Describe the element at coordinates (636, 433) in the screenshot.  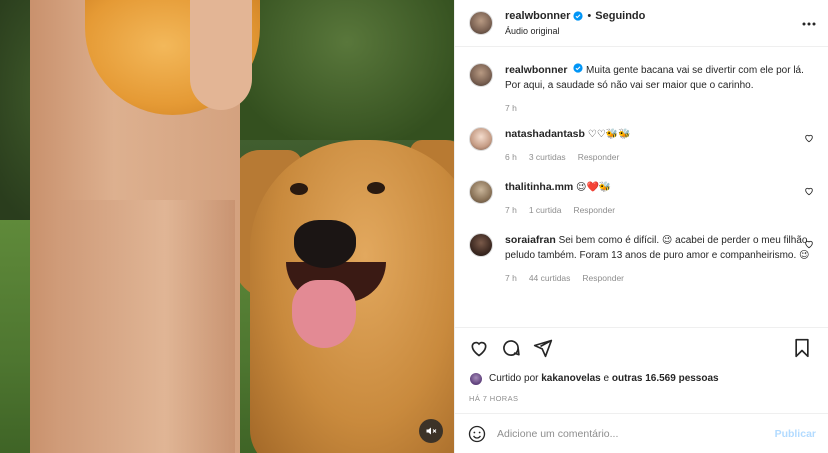
I see `comment-input` at that location.